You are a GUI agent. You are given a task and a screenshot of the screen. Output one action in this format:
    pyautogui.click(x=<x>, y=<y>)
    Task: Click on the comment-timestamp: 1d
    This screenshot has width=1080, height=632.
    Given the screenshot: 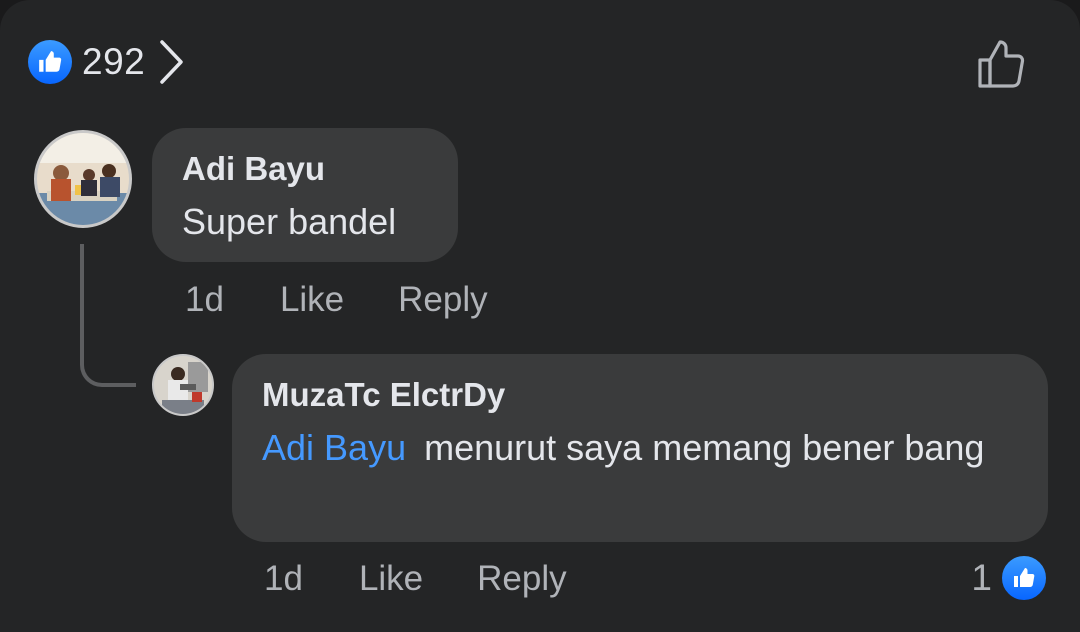 What is the action you would take?
    pyautogui.click(x=204, y=300)
    